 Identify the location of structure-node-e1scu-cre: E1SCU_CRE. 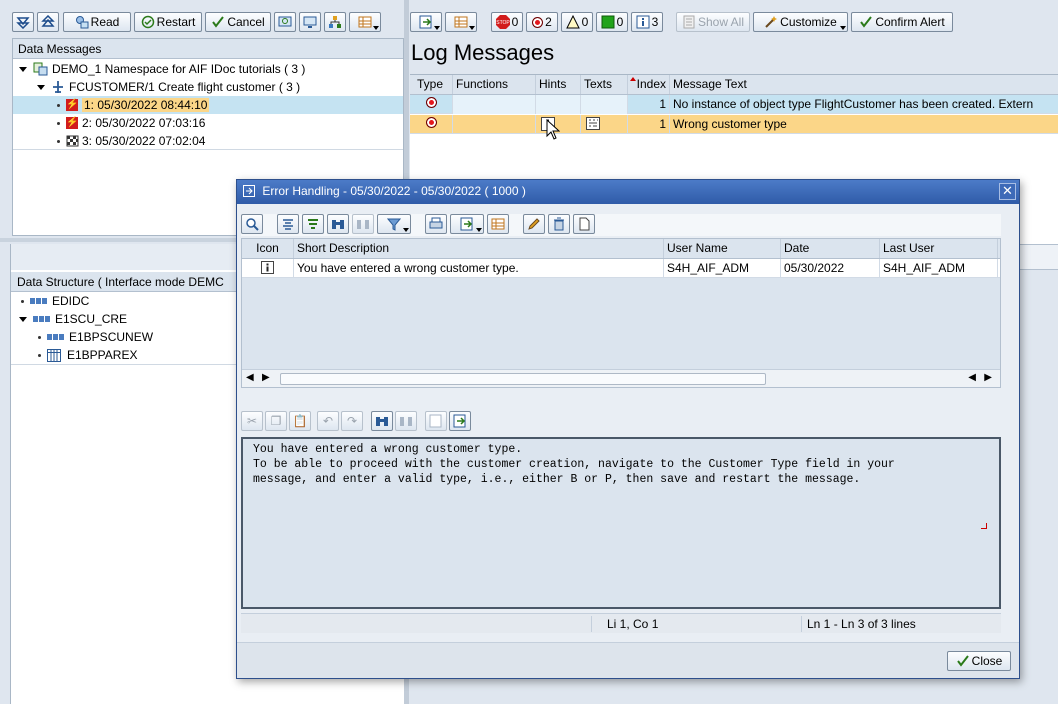
(73, 319).